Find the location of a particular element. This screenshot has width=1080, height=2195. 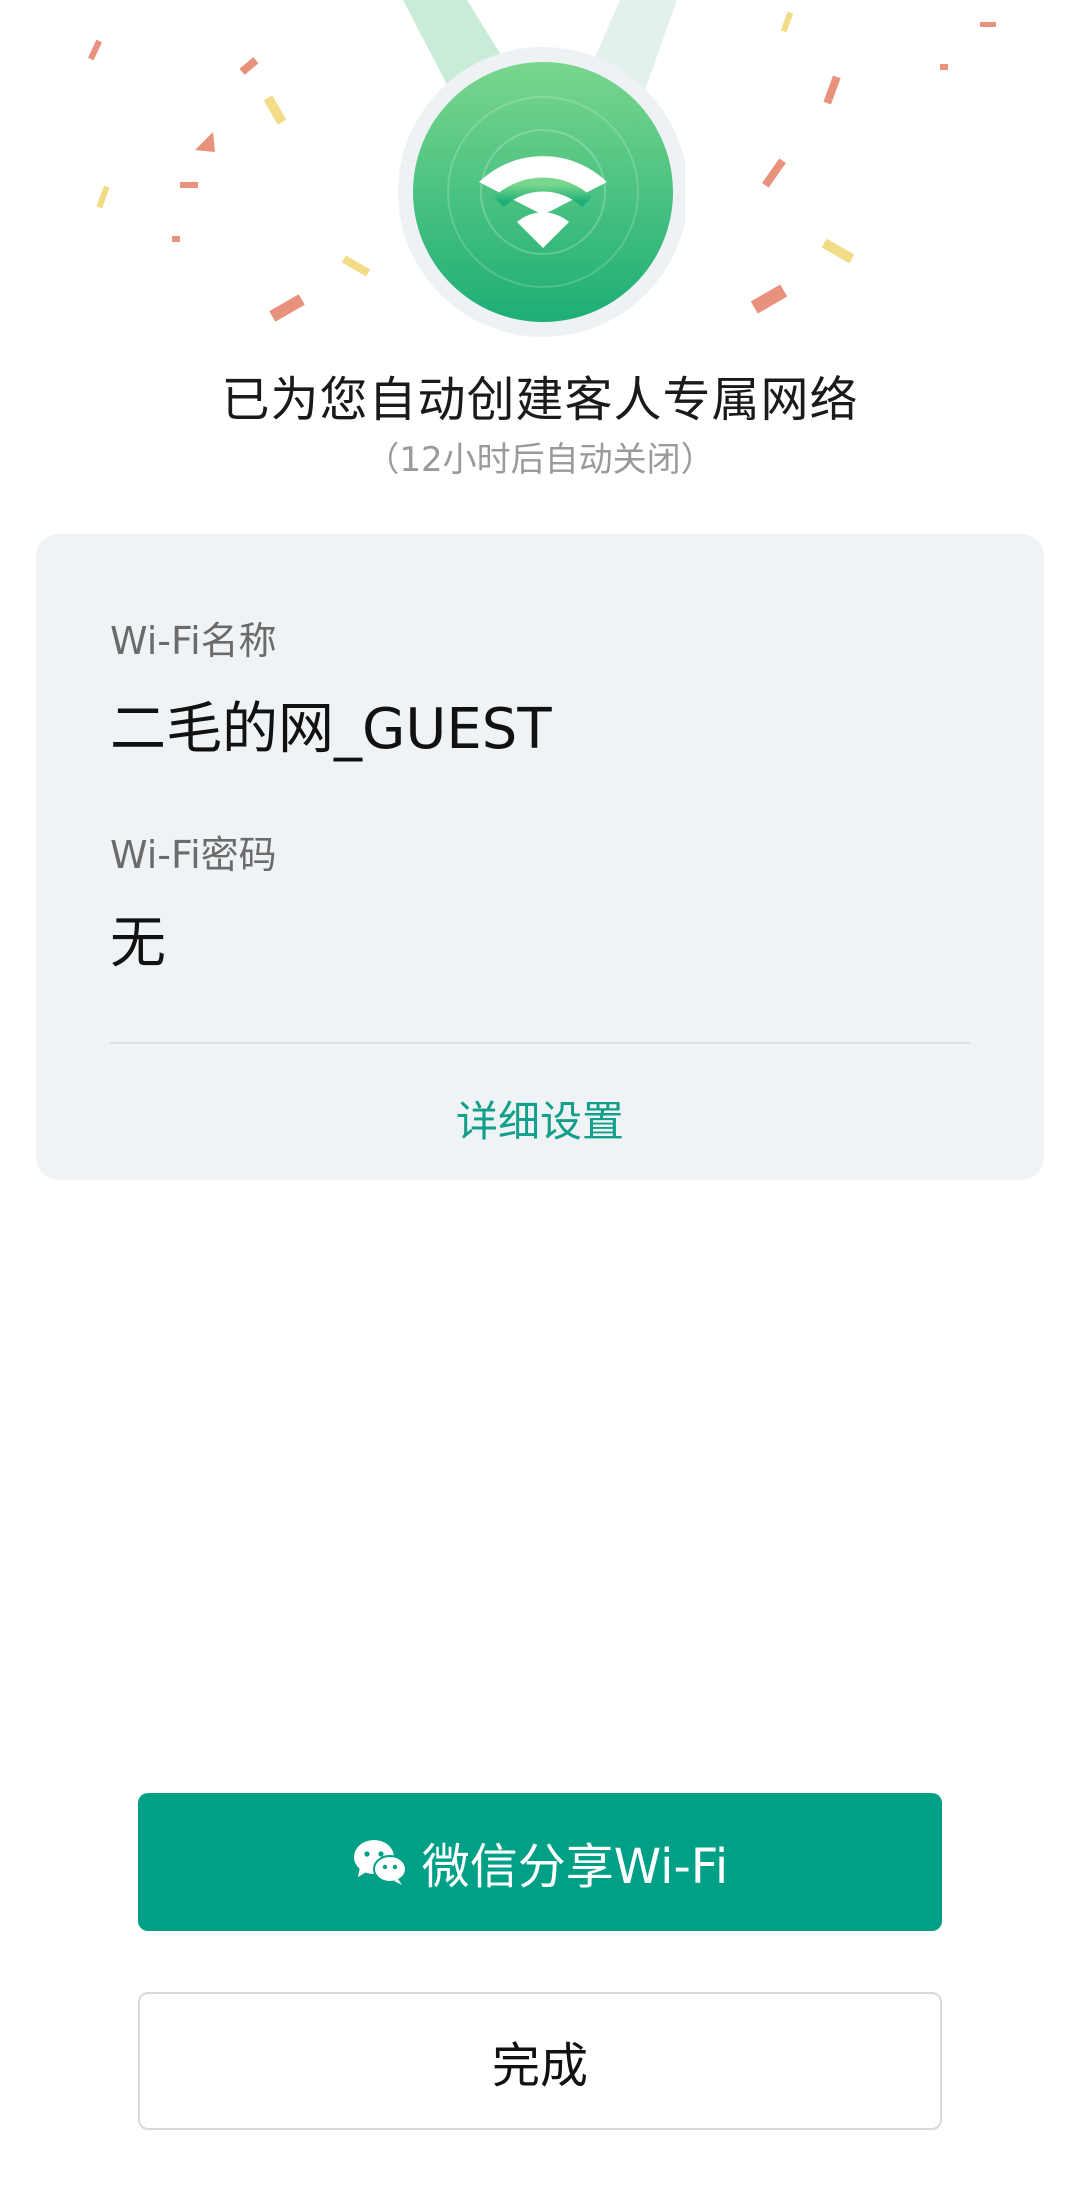

page-title: 已为您自动创建客人专属网络 is located at coordinates (540, 400).